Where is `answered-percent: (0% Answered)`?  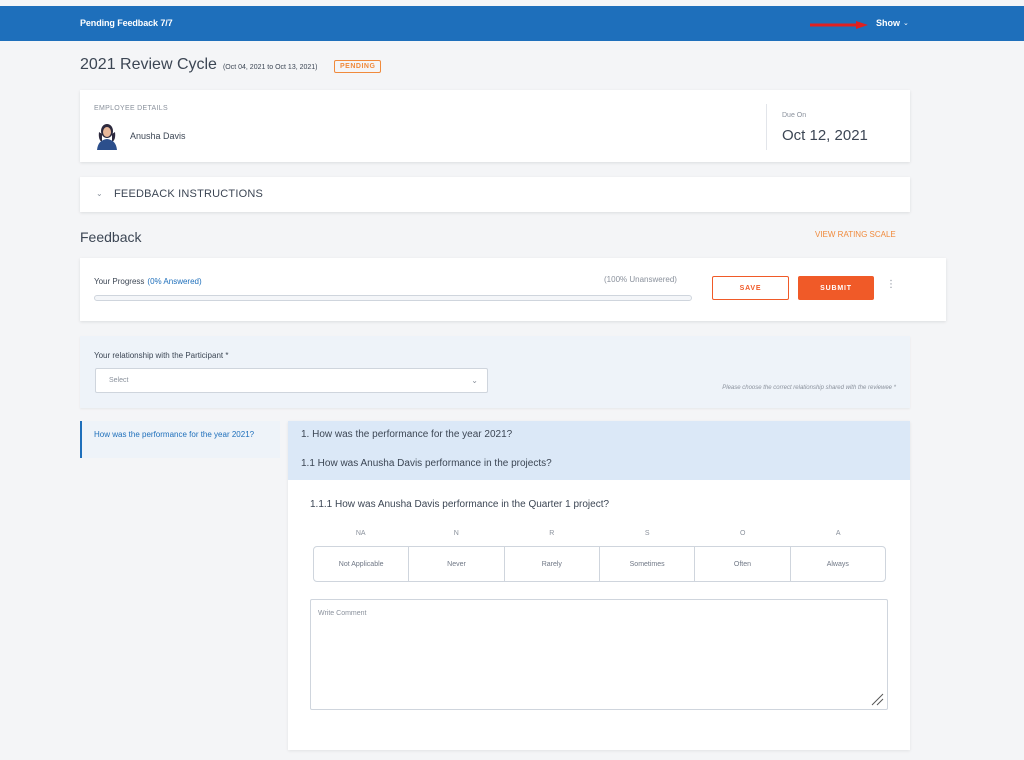
answered-percent: (0% Answered) is located at coordinates (174, 281).